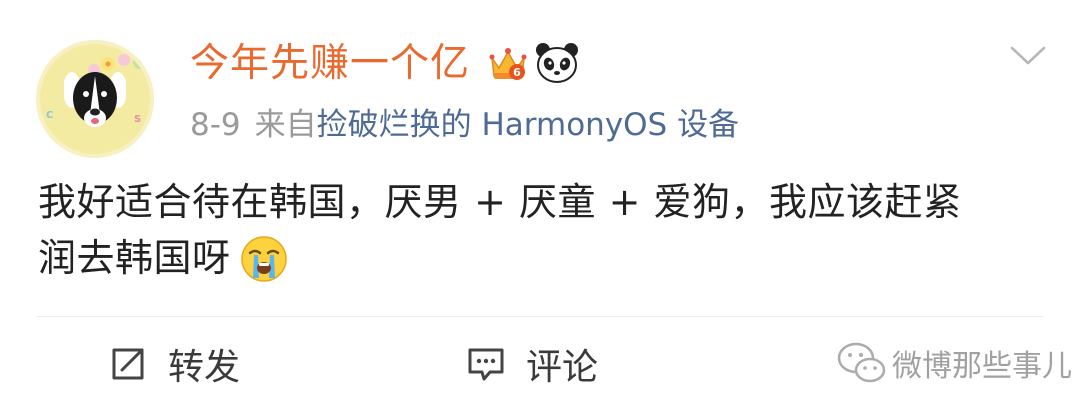 The image size is (1080, 409). I want to click on repost-label: 转发, so click(204, 367).